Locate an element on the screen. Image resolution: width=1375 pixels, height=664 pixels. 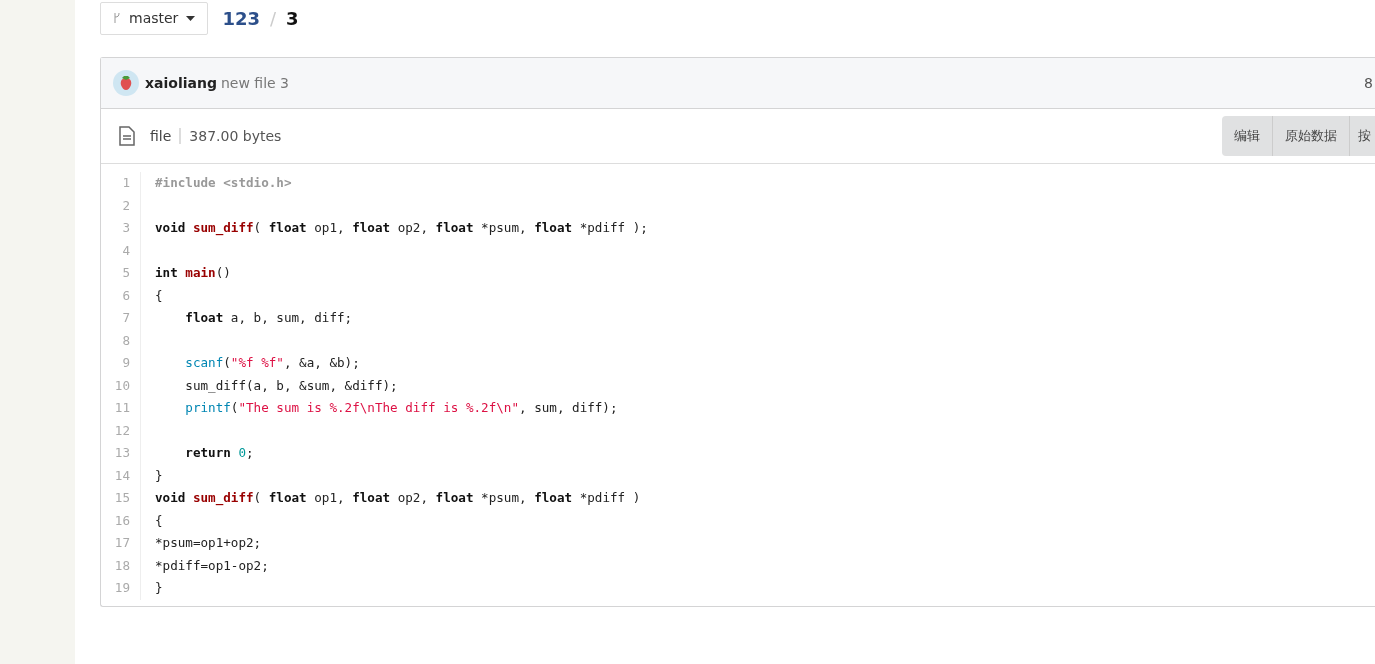
code-line: float a, b, sum, diff; is located at coordinates (268, 318).